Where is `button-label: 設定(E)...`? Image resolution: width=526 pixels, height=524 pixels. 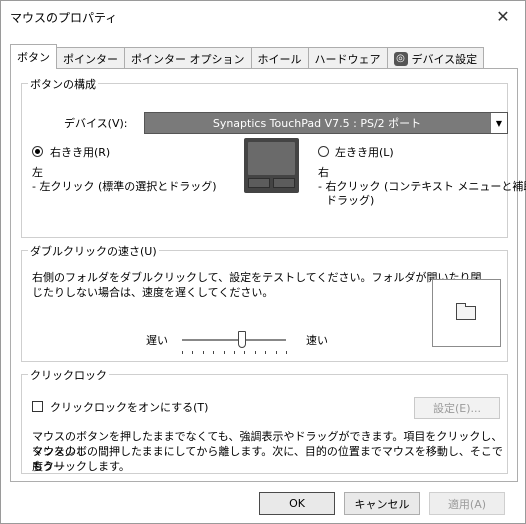 button-label: 設定(E)... is located at coordinates (457, 408).